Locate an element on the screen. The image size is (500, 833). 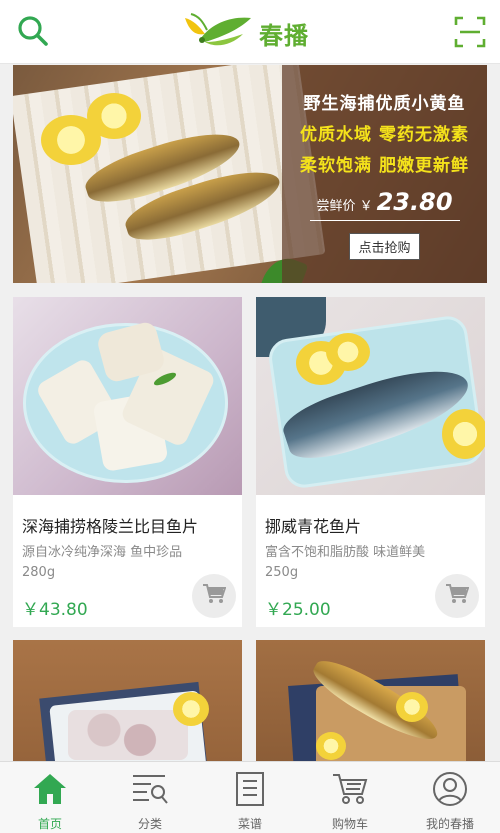
banner-title: 野生海捕优质小黄鱼 is located at coordinates (384, 104).